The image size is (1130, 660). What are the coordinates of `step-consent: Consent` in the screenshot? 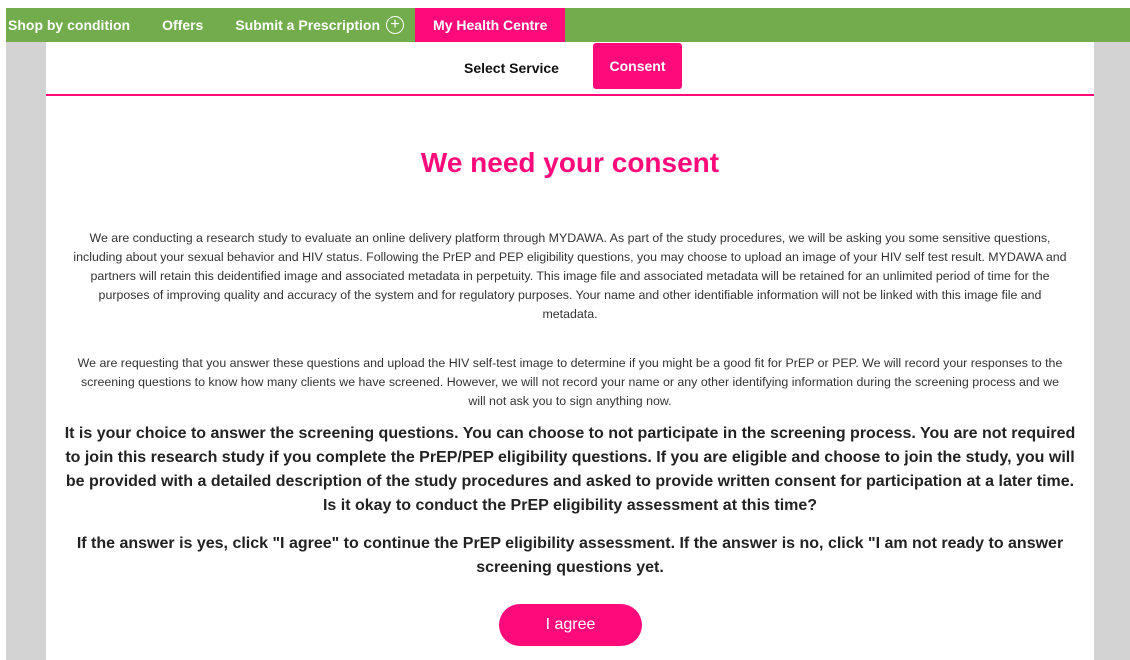 It's located at (637, 66).